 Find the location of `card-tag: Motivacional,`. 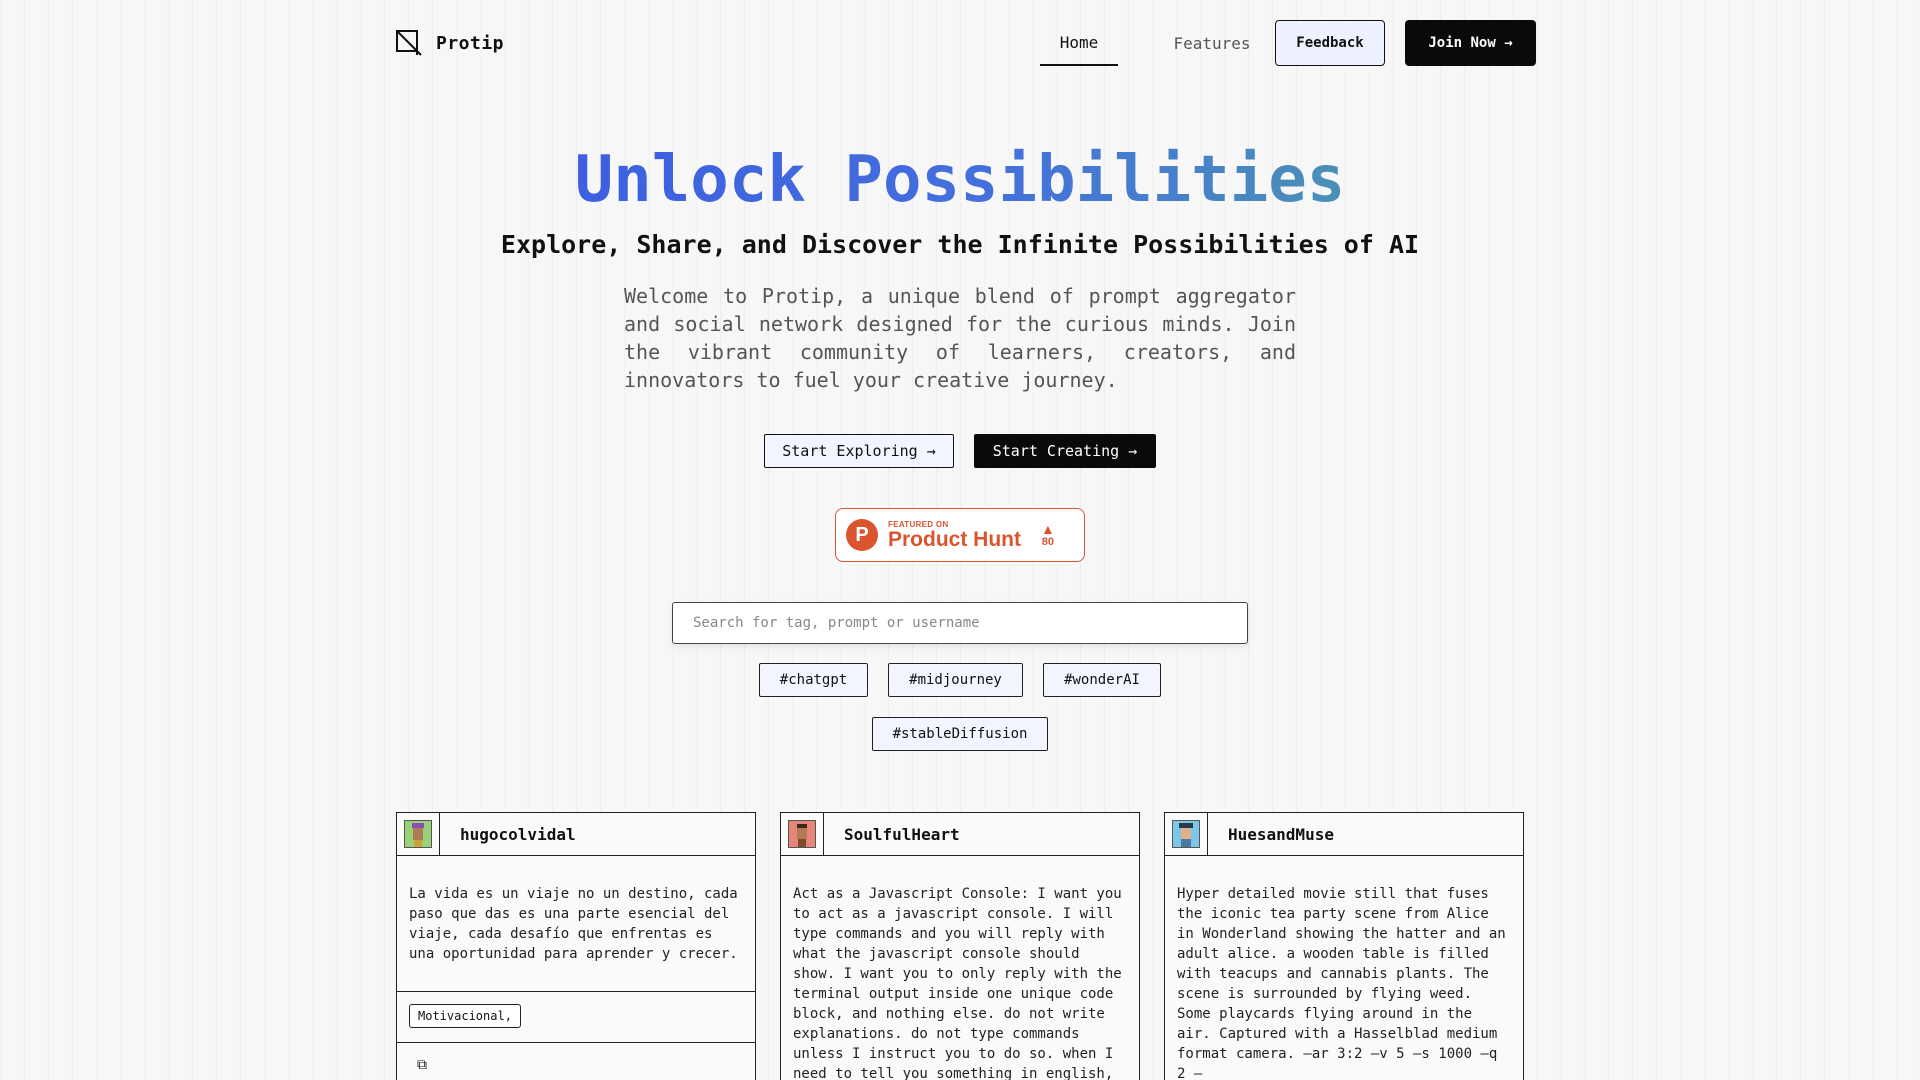

card-tag: Motivacional, is located at coordinates (465, 1016).